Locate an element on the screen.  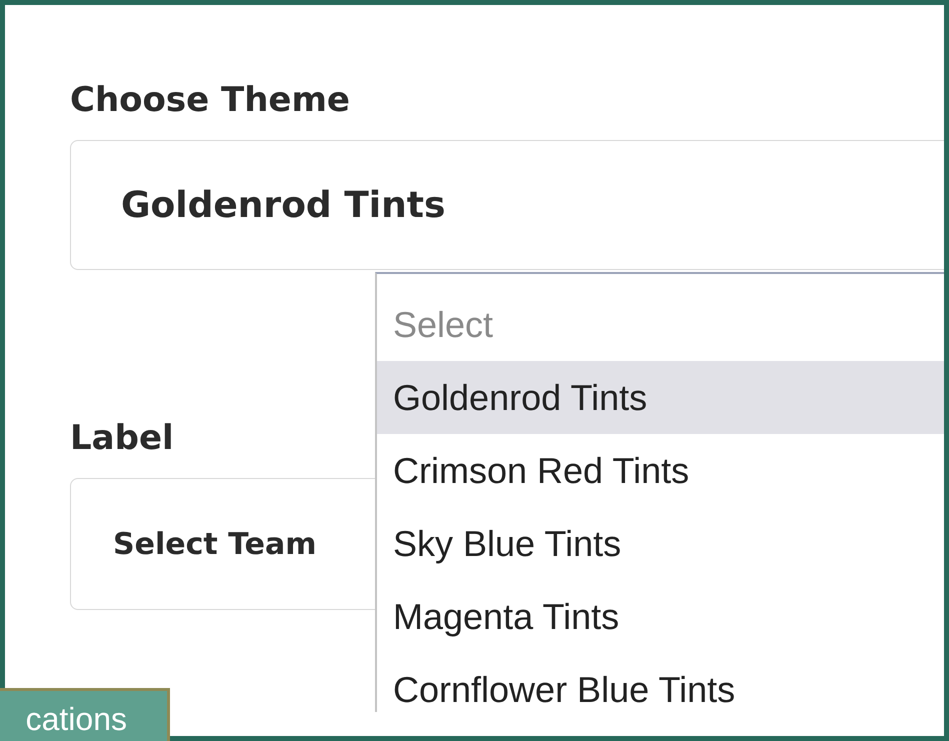
dropdown-option: Magenta Tints is located at coordinates (660, 616).